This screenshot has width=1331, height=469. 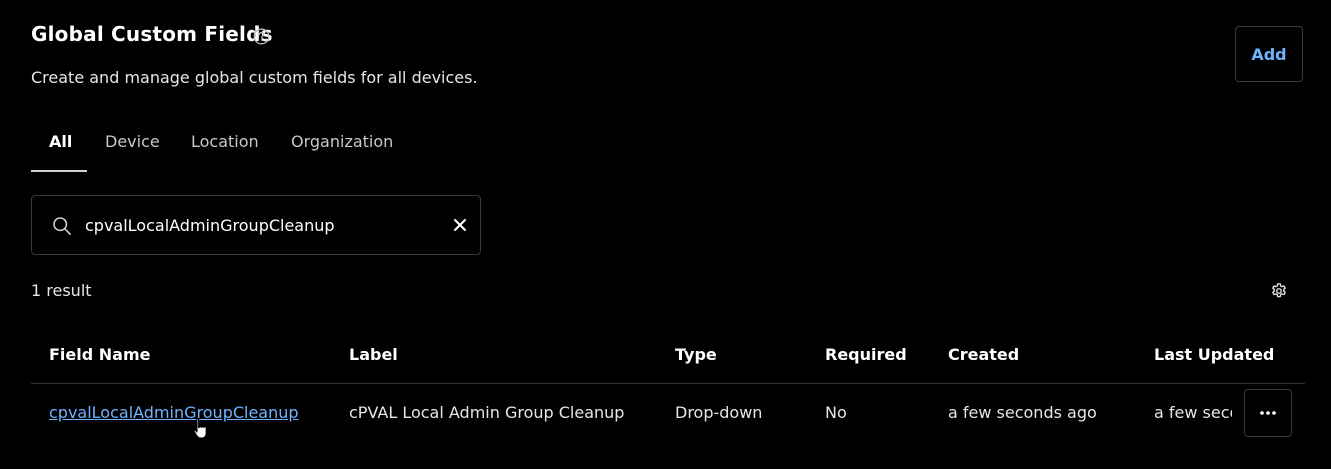 I want to click on close-icon, so click(x=460, y=225).